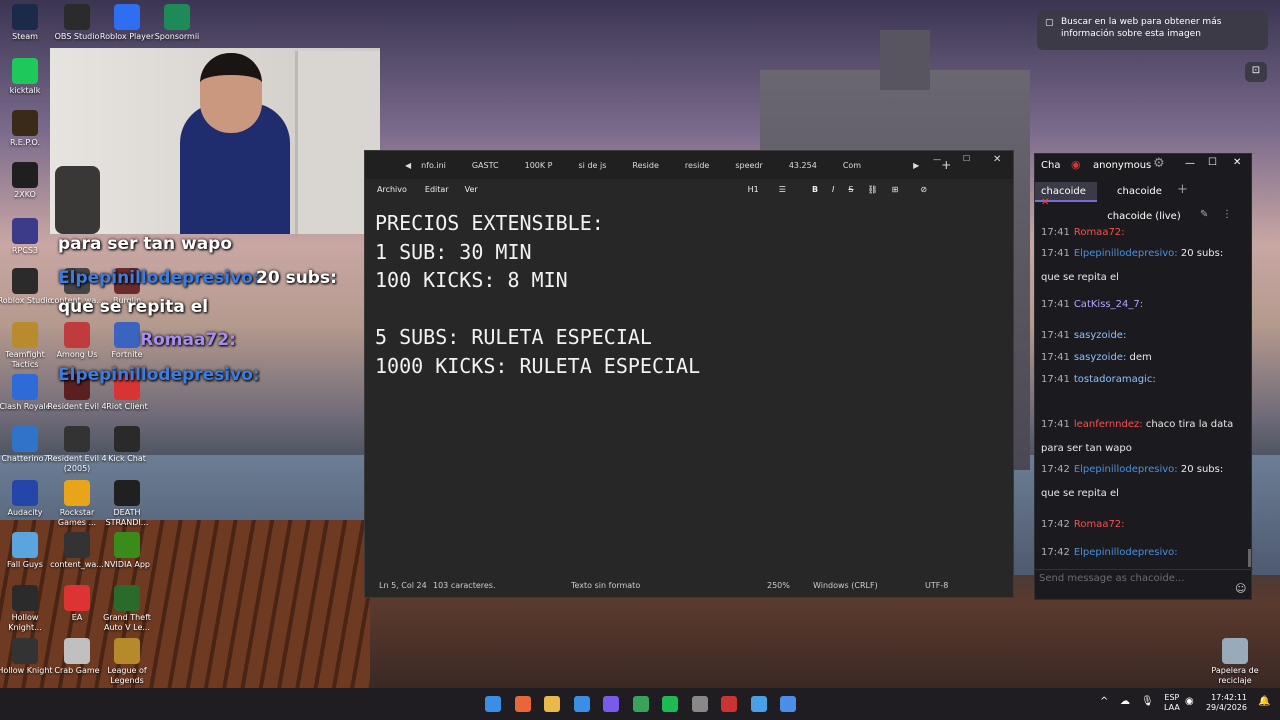 This screenshot has width=1280, height=720. What do you see at coordinates (803, 165) in the screenshot?
I see `notepad-tab: 43.254` at bounding box center [803, 165].